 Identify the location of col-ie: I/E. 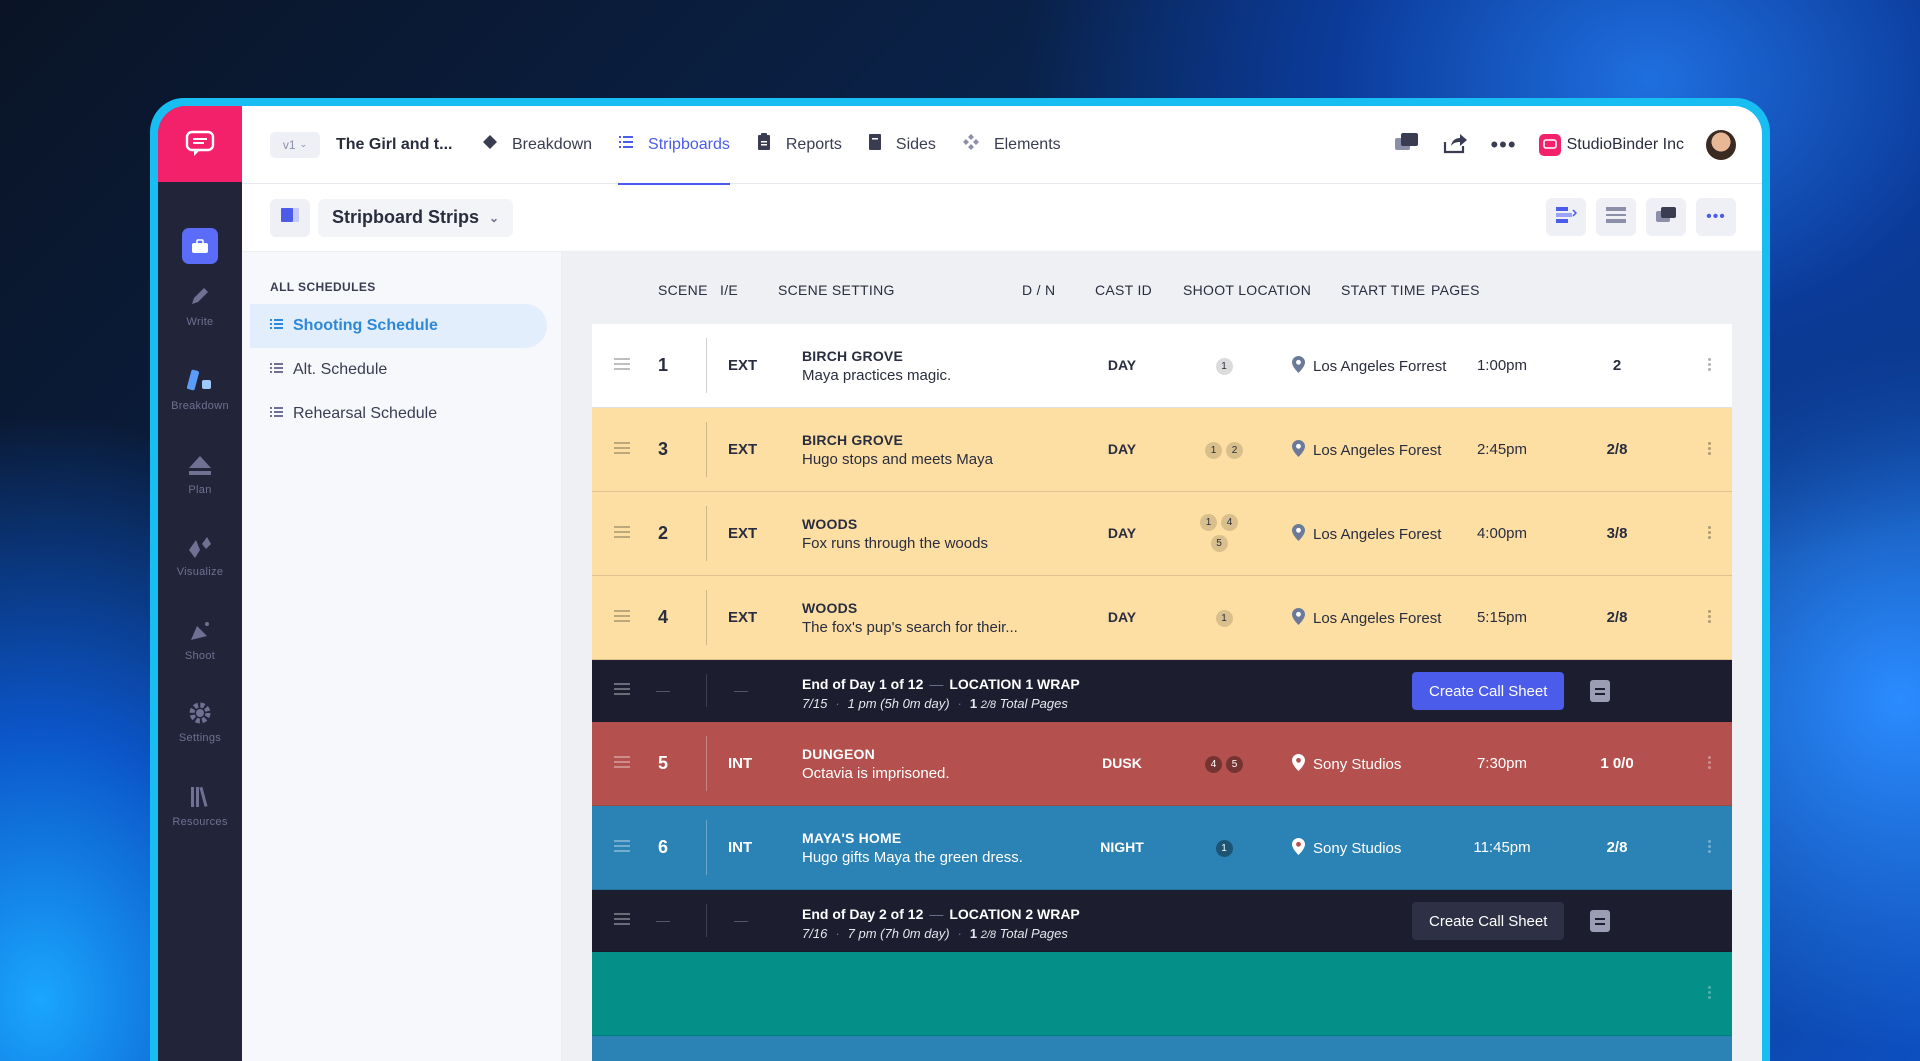
(729, 290).